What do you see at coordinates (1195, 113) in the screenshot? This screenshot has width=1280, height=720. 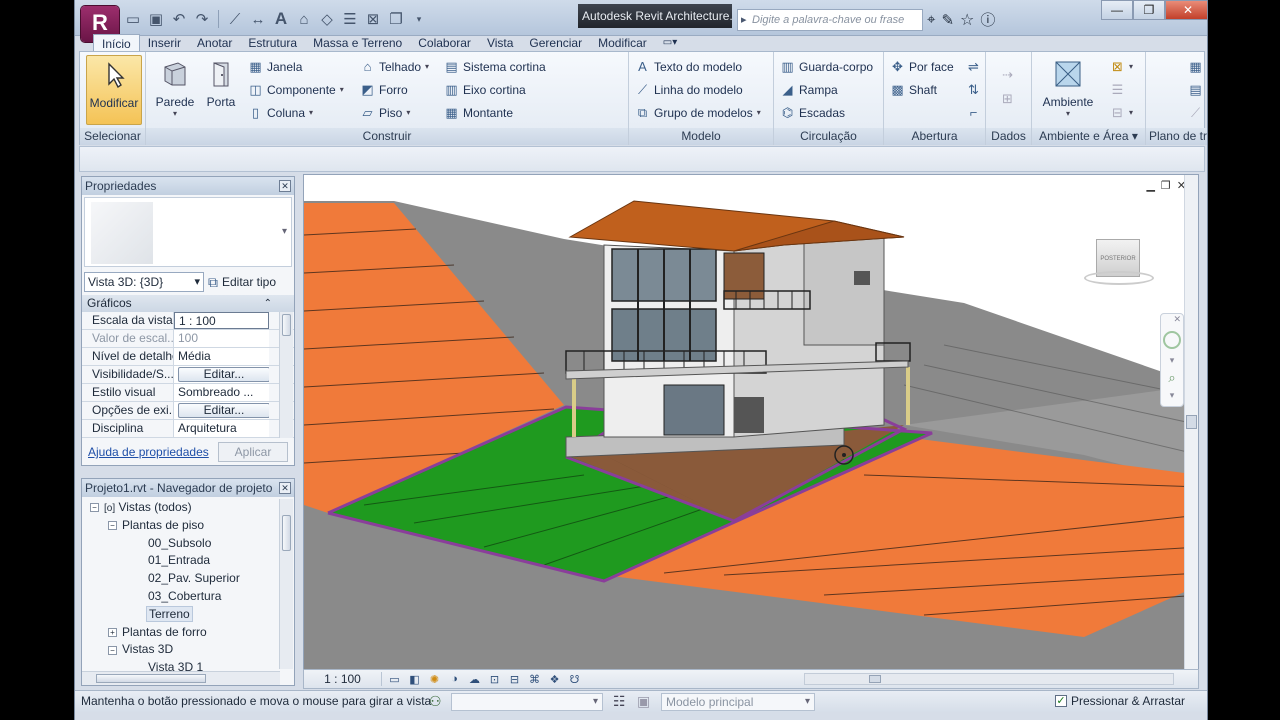 I see `ref-plane-icon: ⟋` at bounding box center [1195, 113].